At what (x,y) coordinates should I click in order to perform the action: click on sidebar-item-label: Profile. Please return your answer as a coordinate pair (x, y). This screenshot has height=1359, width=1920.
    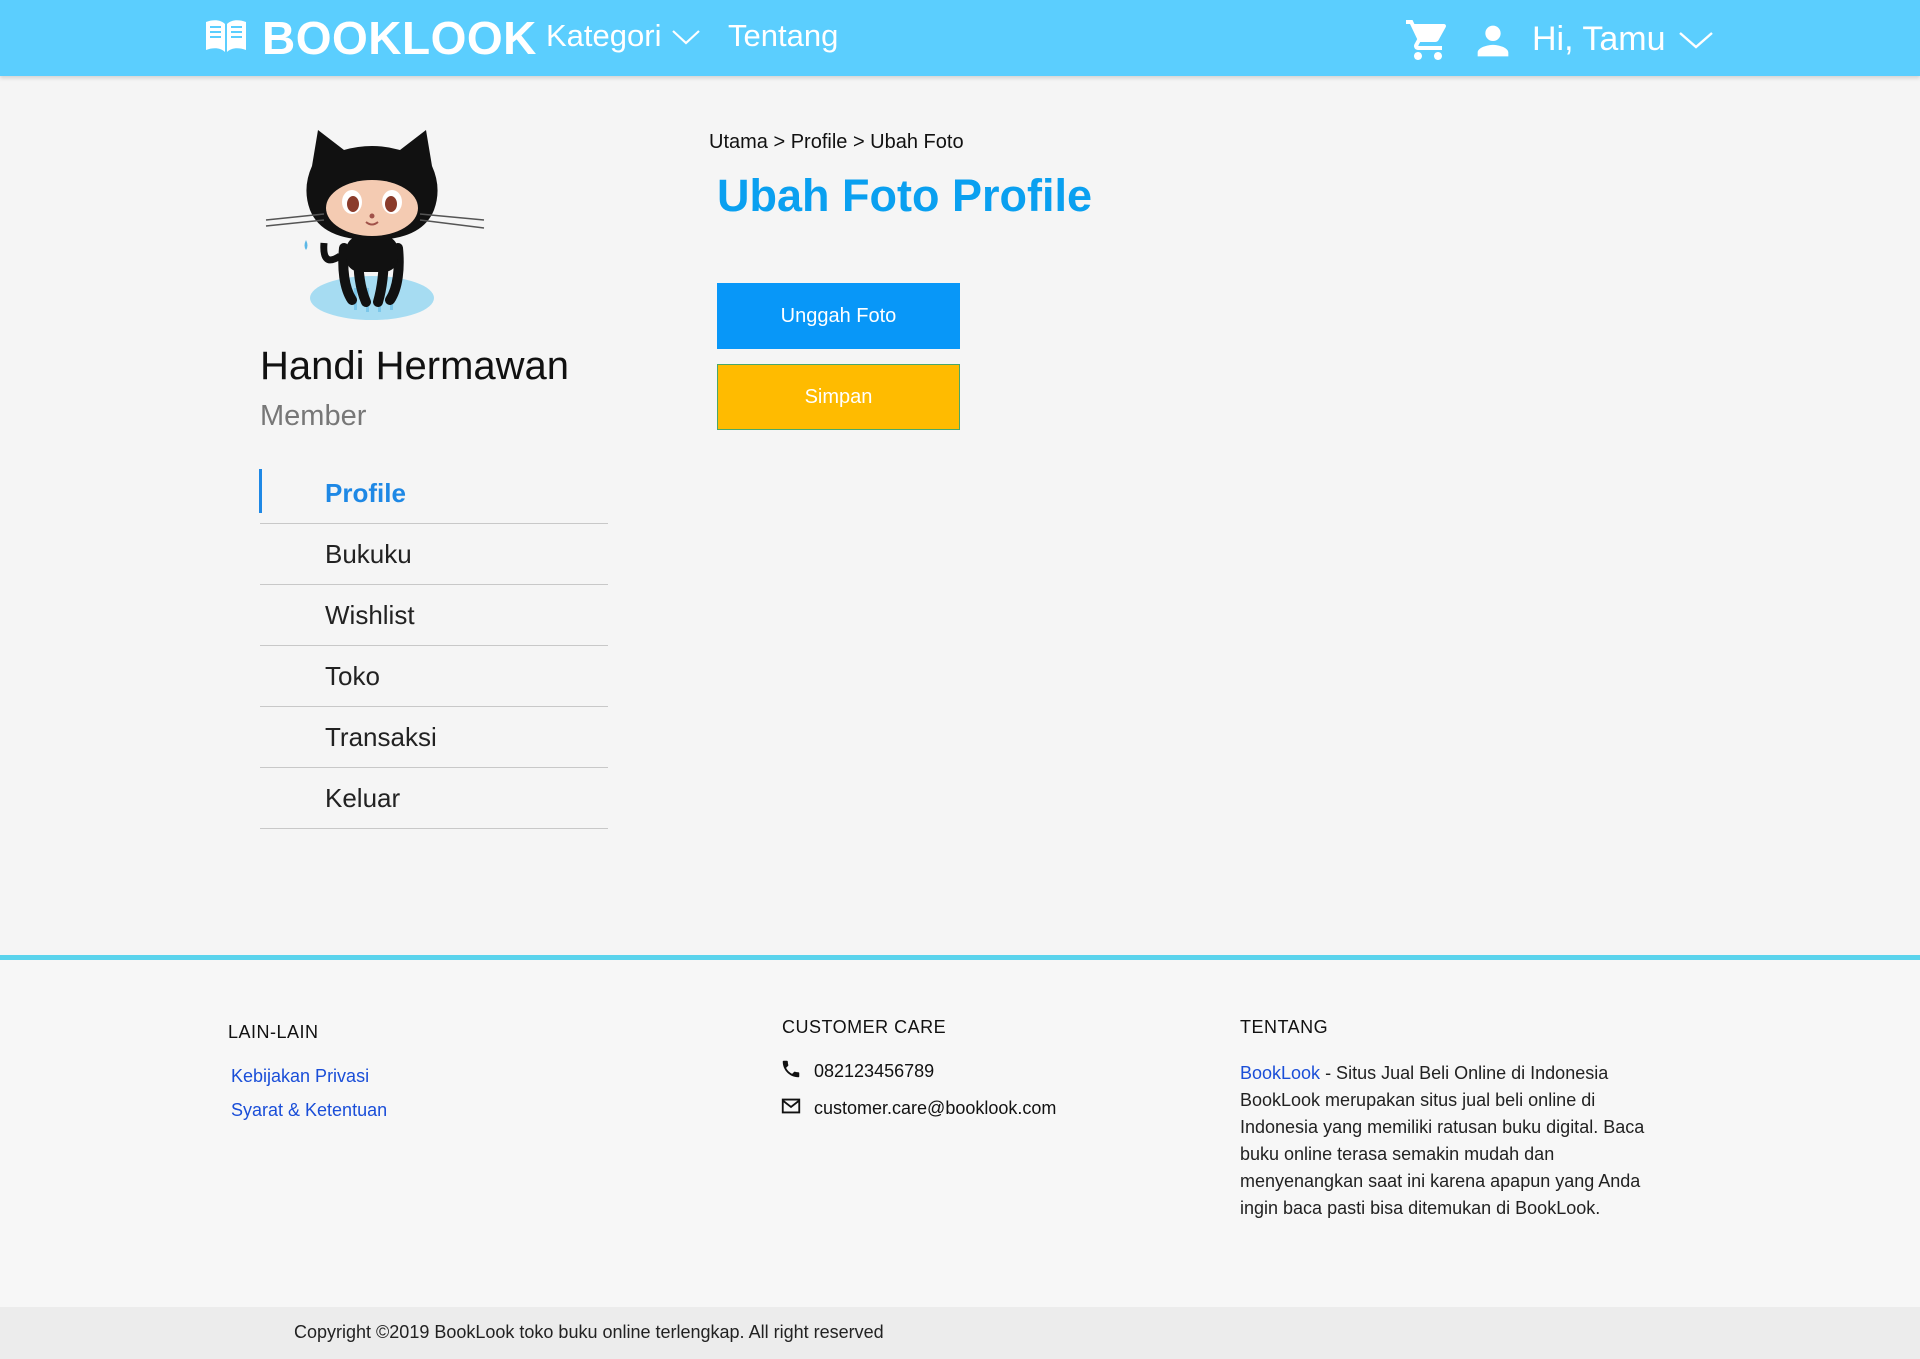
    Looking at the image, I should click on (365, 492).